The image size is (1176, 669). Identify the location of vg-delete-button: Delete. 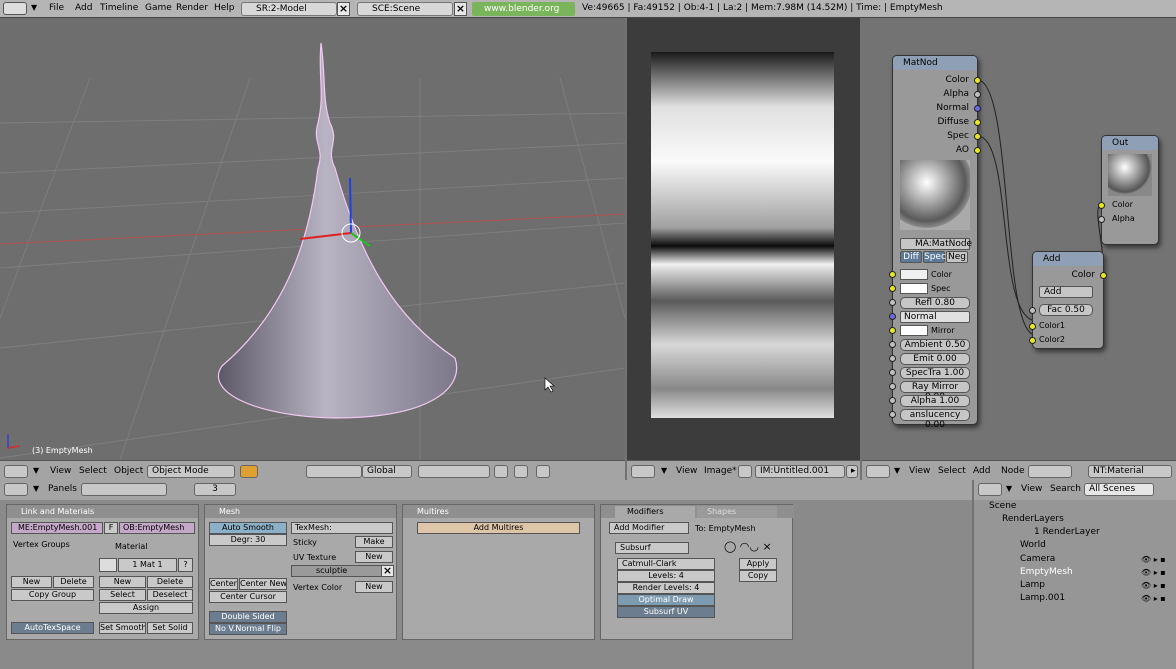
(73, 582).